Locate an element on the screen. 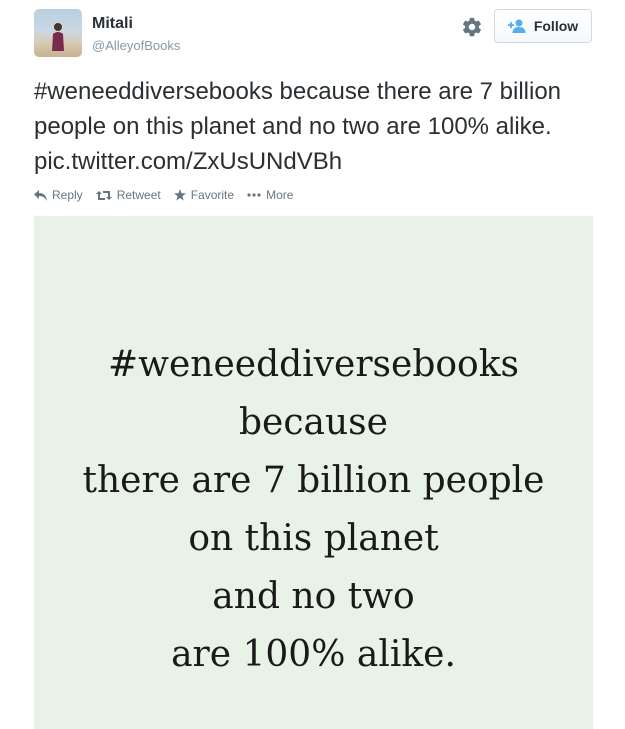  tweet-actions: Reply Retweet Favorite More is located at coordinates (170, 195).